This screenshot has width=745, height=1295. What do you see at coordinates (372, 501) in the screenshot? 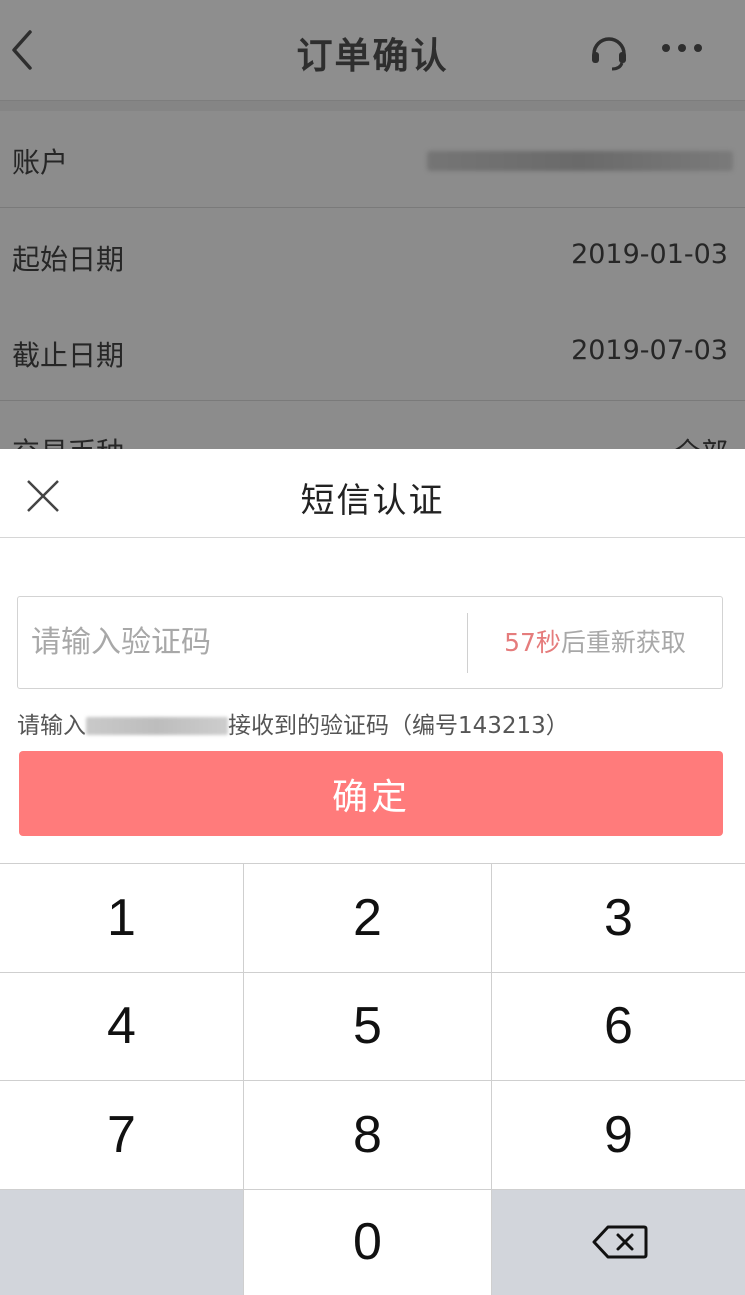
I see `sheet-title: 短信认证` at bounding box center [372, 501].